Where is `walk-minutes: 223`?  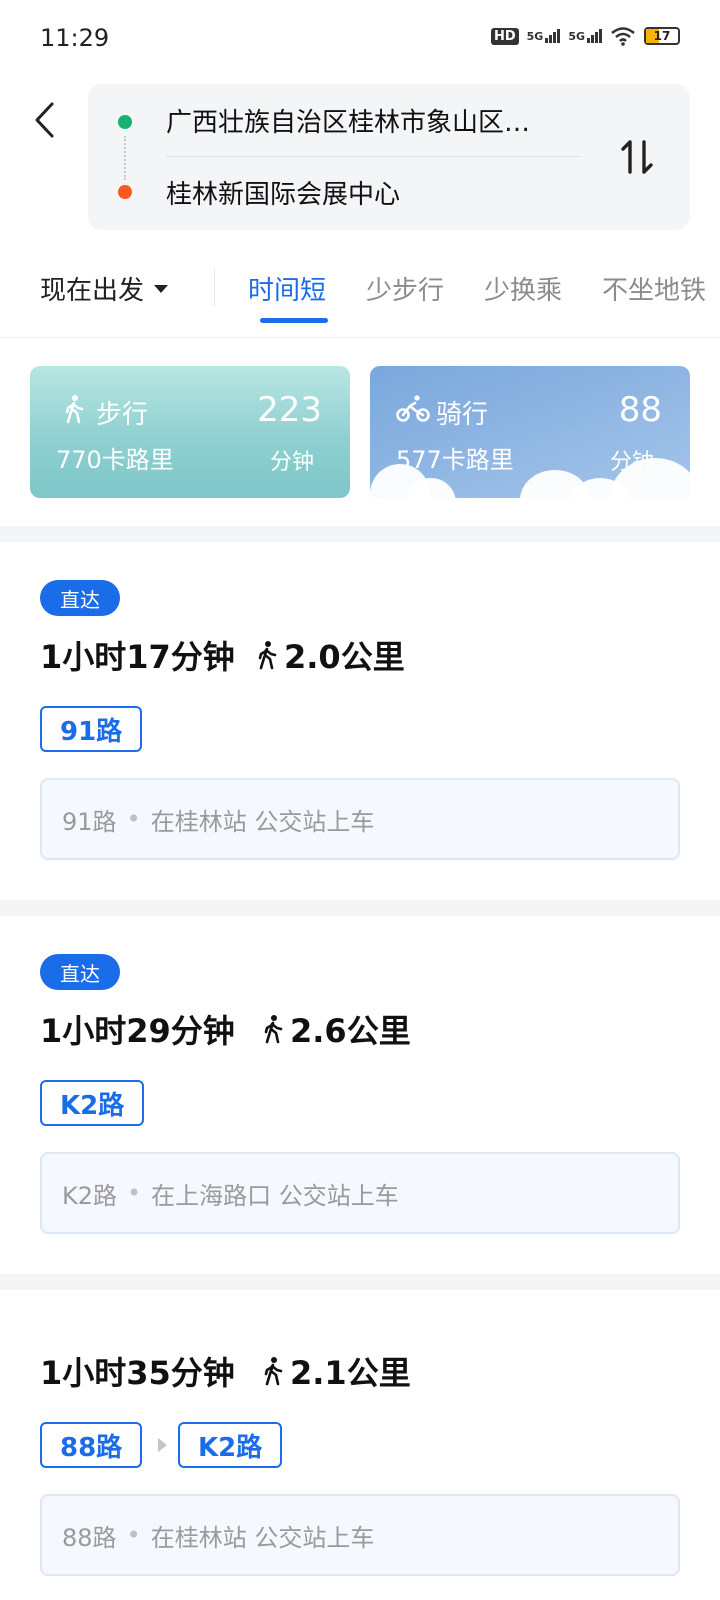
walk-minutes: 223 is located at coordinates (289, 410).